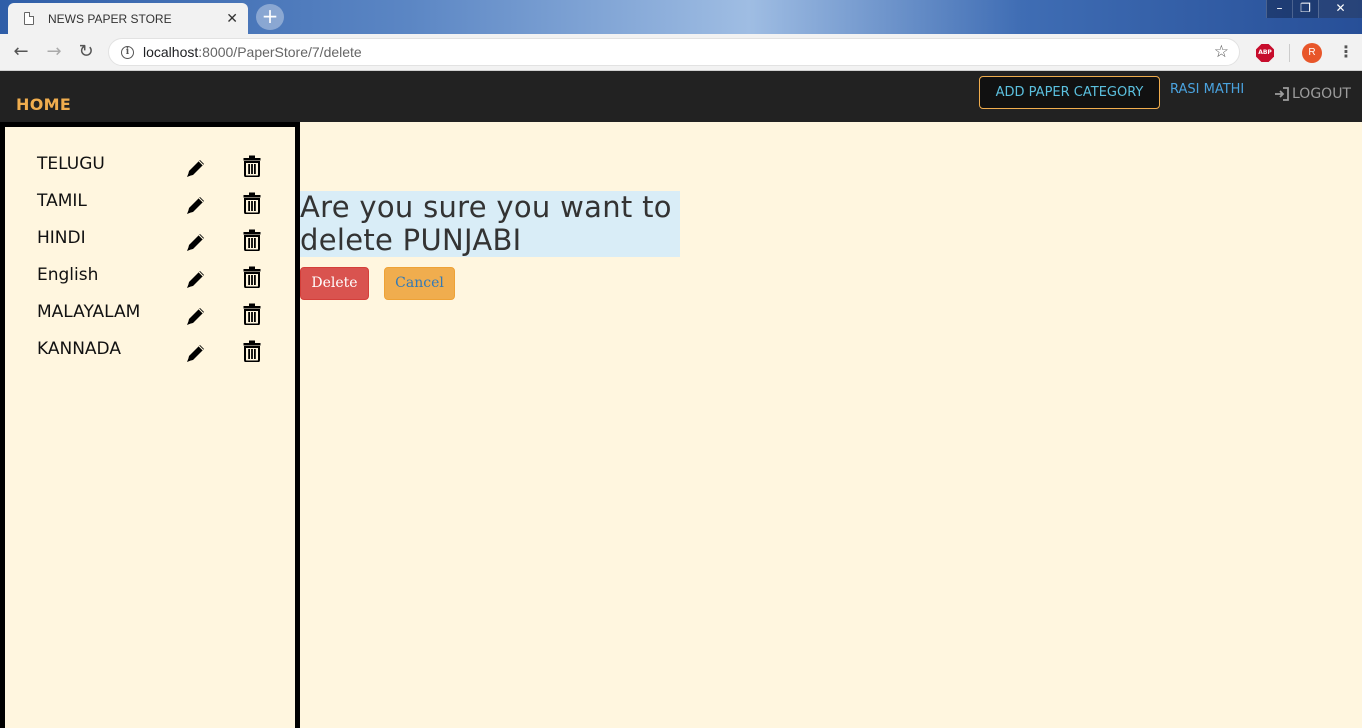  What do you see at coordinates (61, 238) in the screenshot?
I see `category-label: HINDI` at bounding box center [61, 238].